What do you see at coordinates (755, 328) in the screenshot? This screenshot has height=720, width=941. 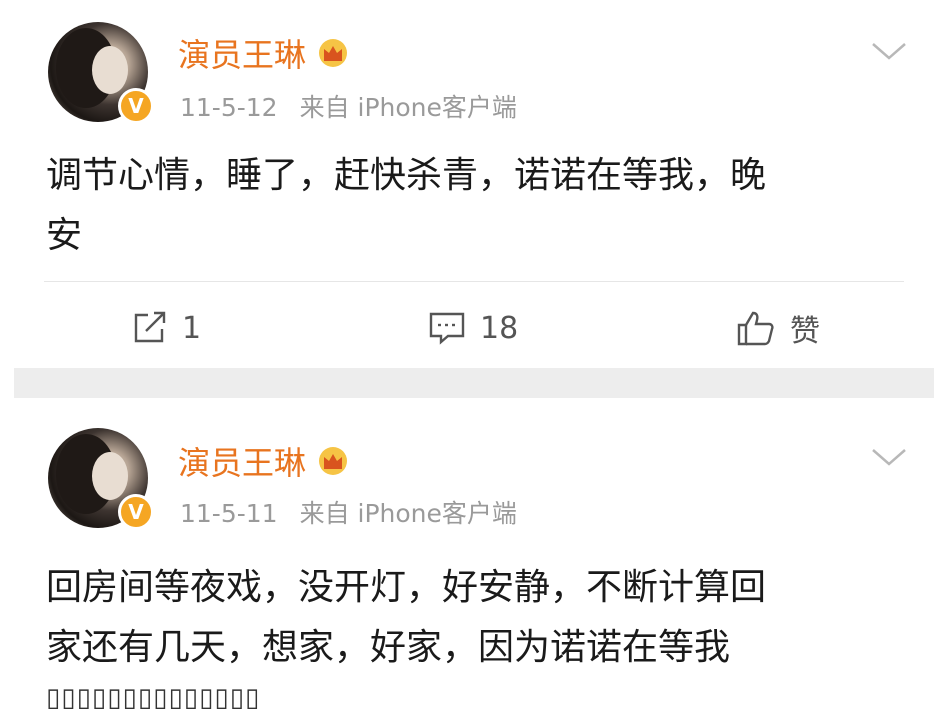 I see `thumbs-up-icon` at bounding box center [755, 328].